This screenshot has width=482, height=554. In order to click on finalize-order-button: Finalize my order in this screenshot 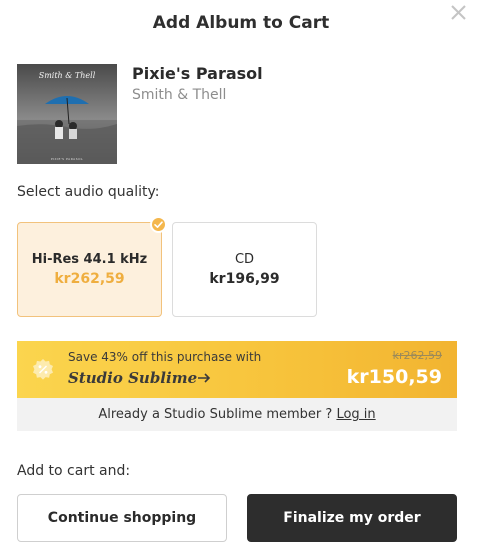, I will do `click(352, 518)`.